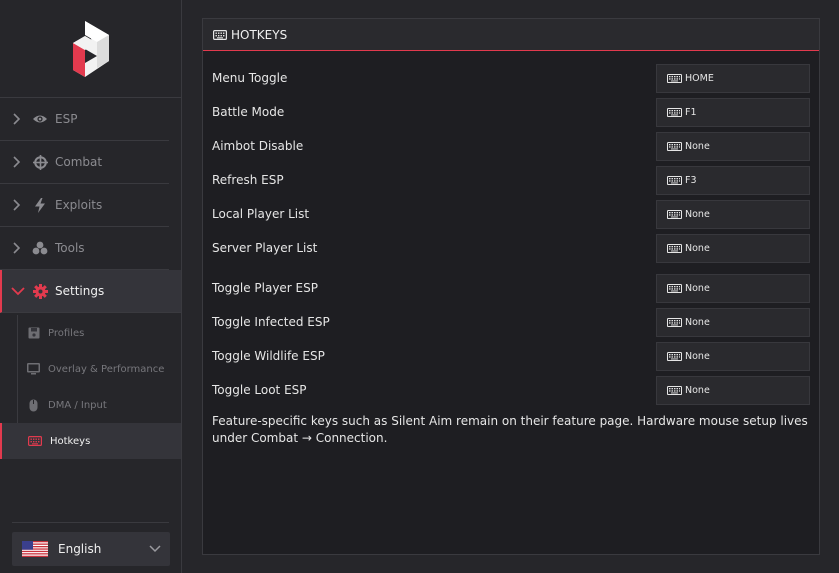 Image resolution: width=839 pixels, height=573 pixels. Describe the element at coordinates (70, 248) in the screenshot. I see `nav-label: Tools` at that location.